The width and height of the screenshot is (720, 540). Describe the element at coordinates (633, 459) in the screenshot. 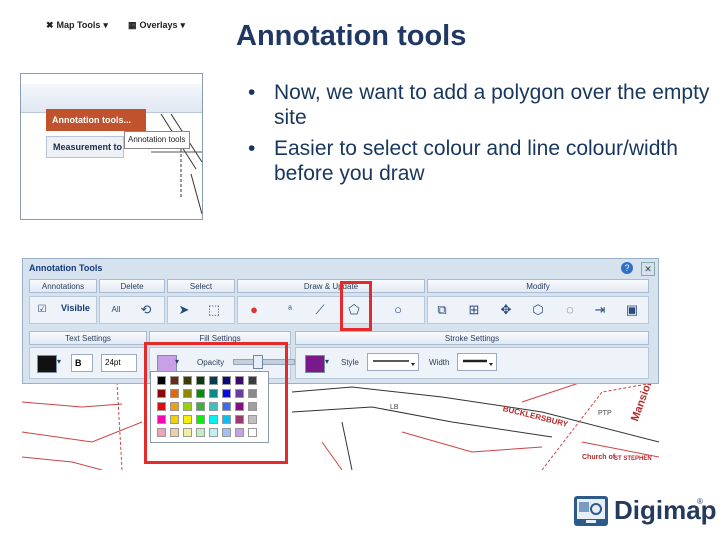

I see `map-label: ST STEPHEN` at that location.